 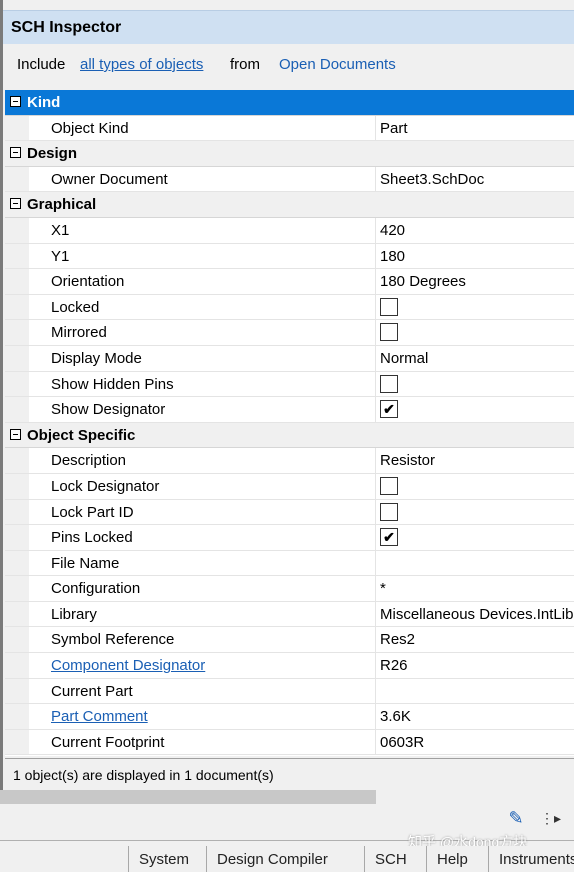 I want to click on property-value-cell: R26, so click(x=474, y=665).